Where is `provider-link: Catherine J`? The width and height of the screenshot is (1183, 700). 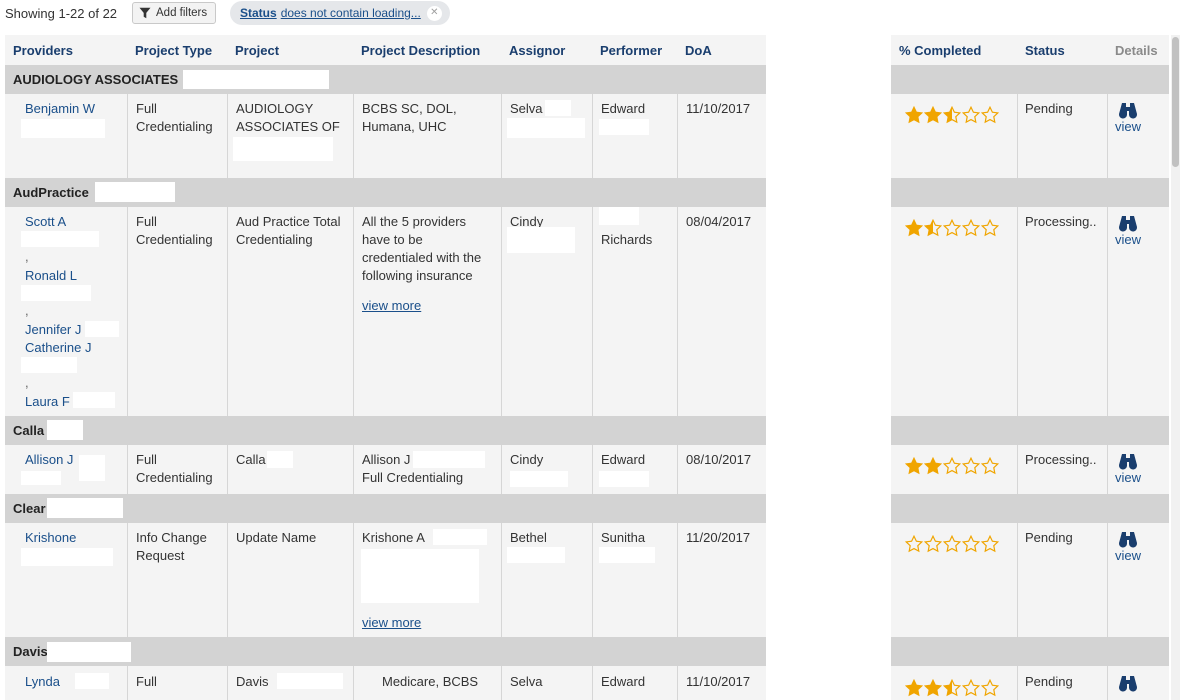 provider-link: Catherine J is located at coordinates (58, 348).